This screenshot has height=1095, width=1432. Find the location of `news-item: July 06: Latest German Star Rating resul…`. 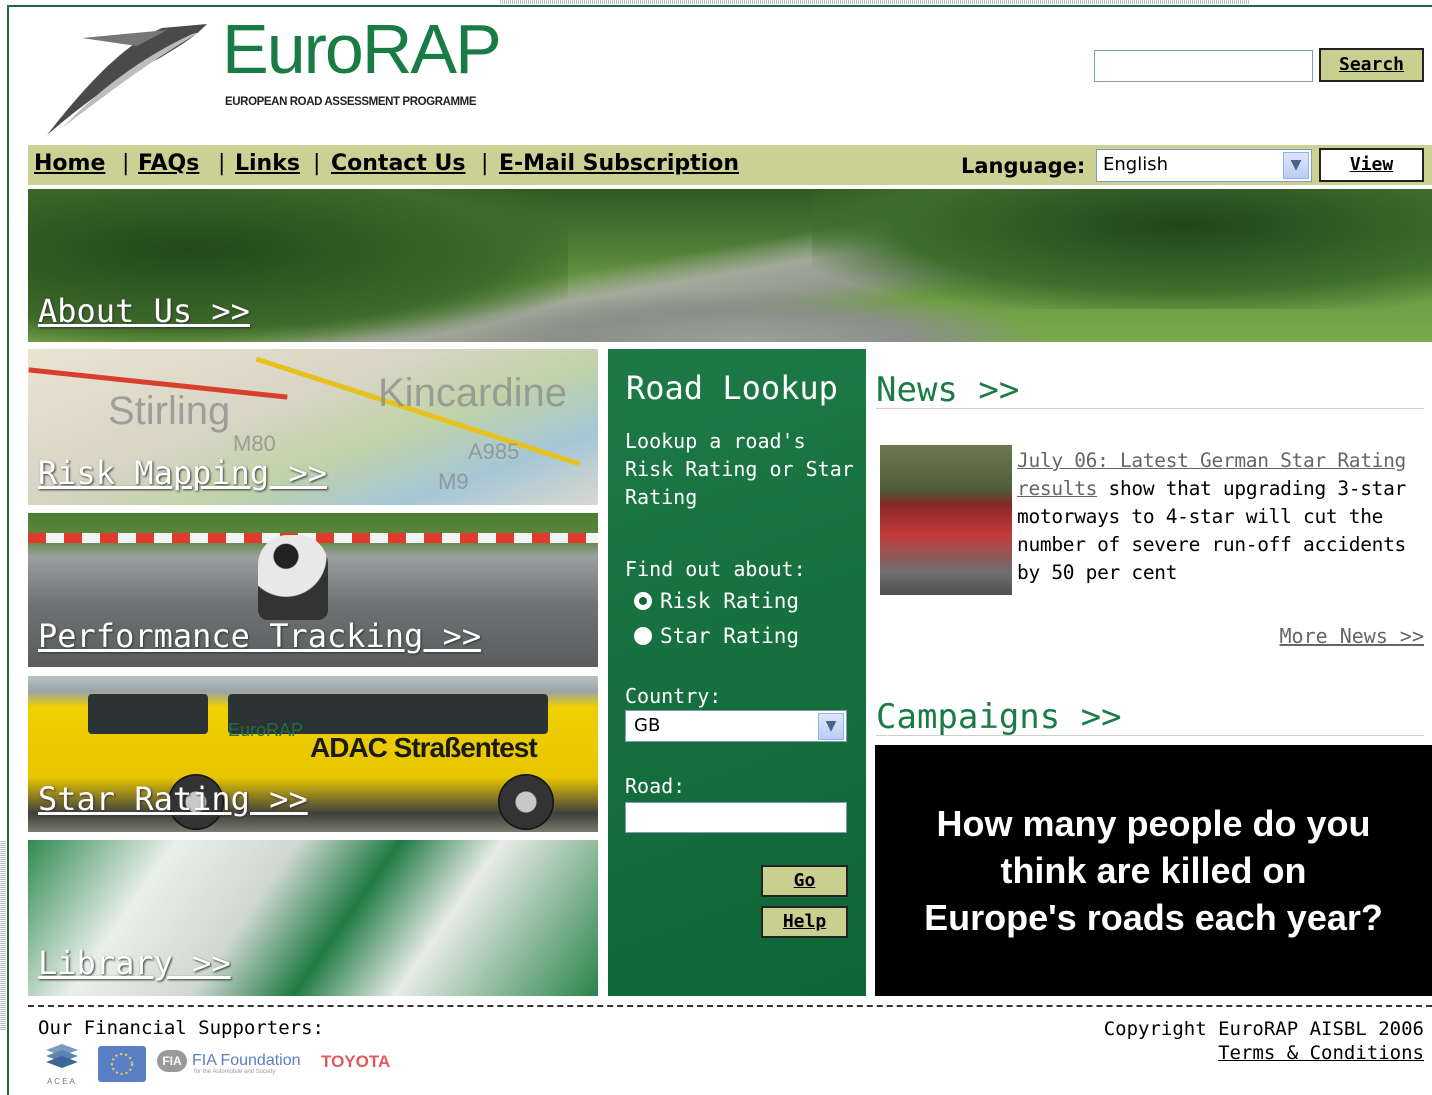

news-item: July 06: Latest German Star Rating resul… is located at coordinates (1222, 517).